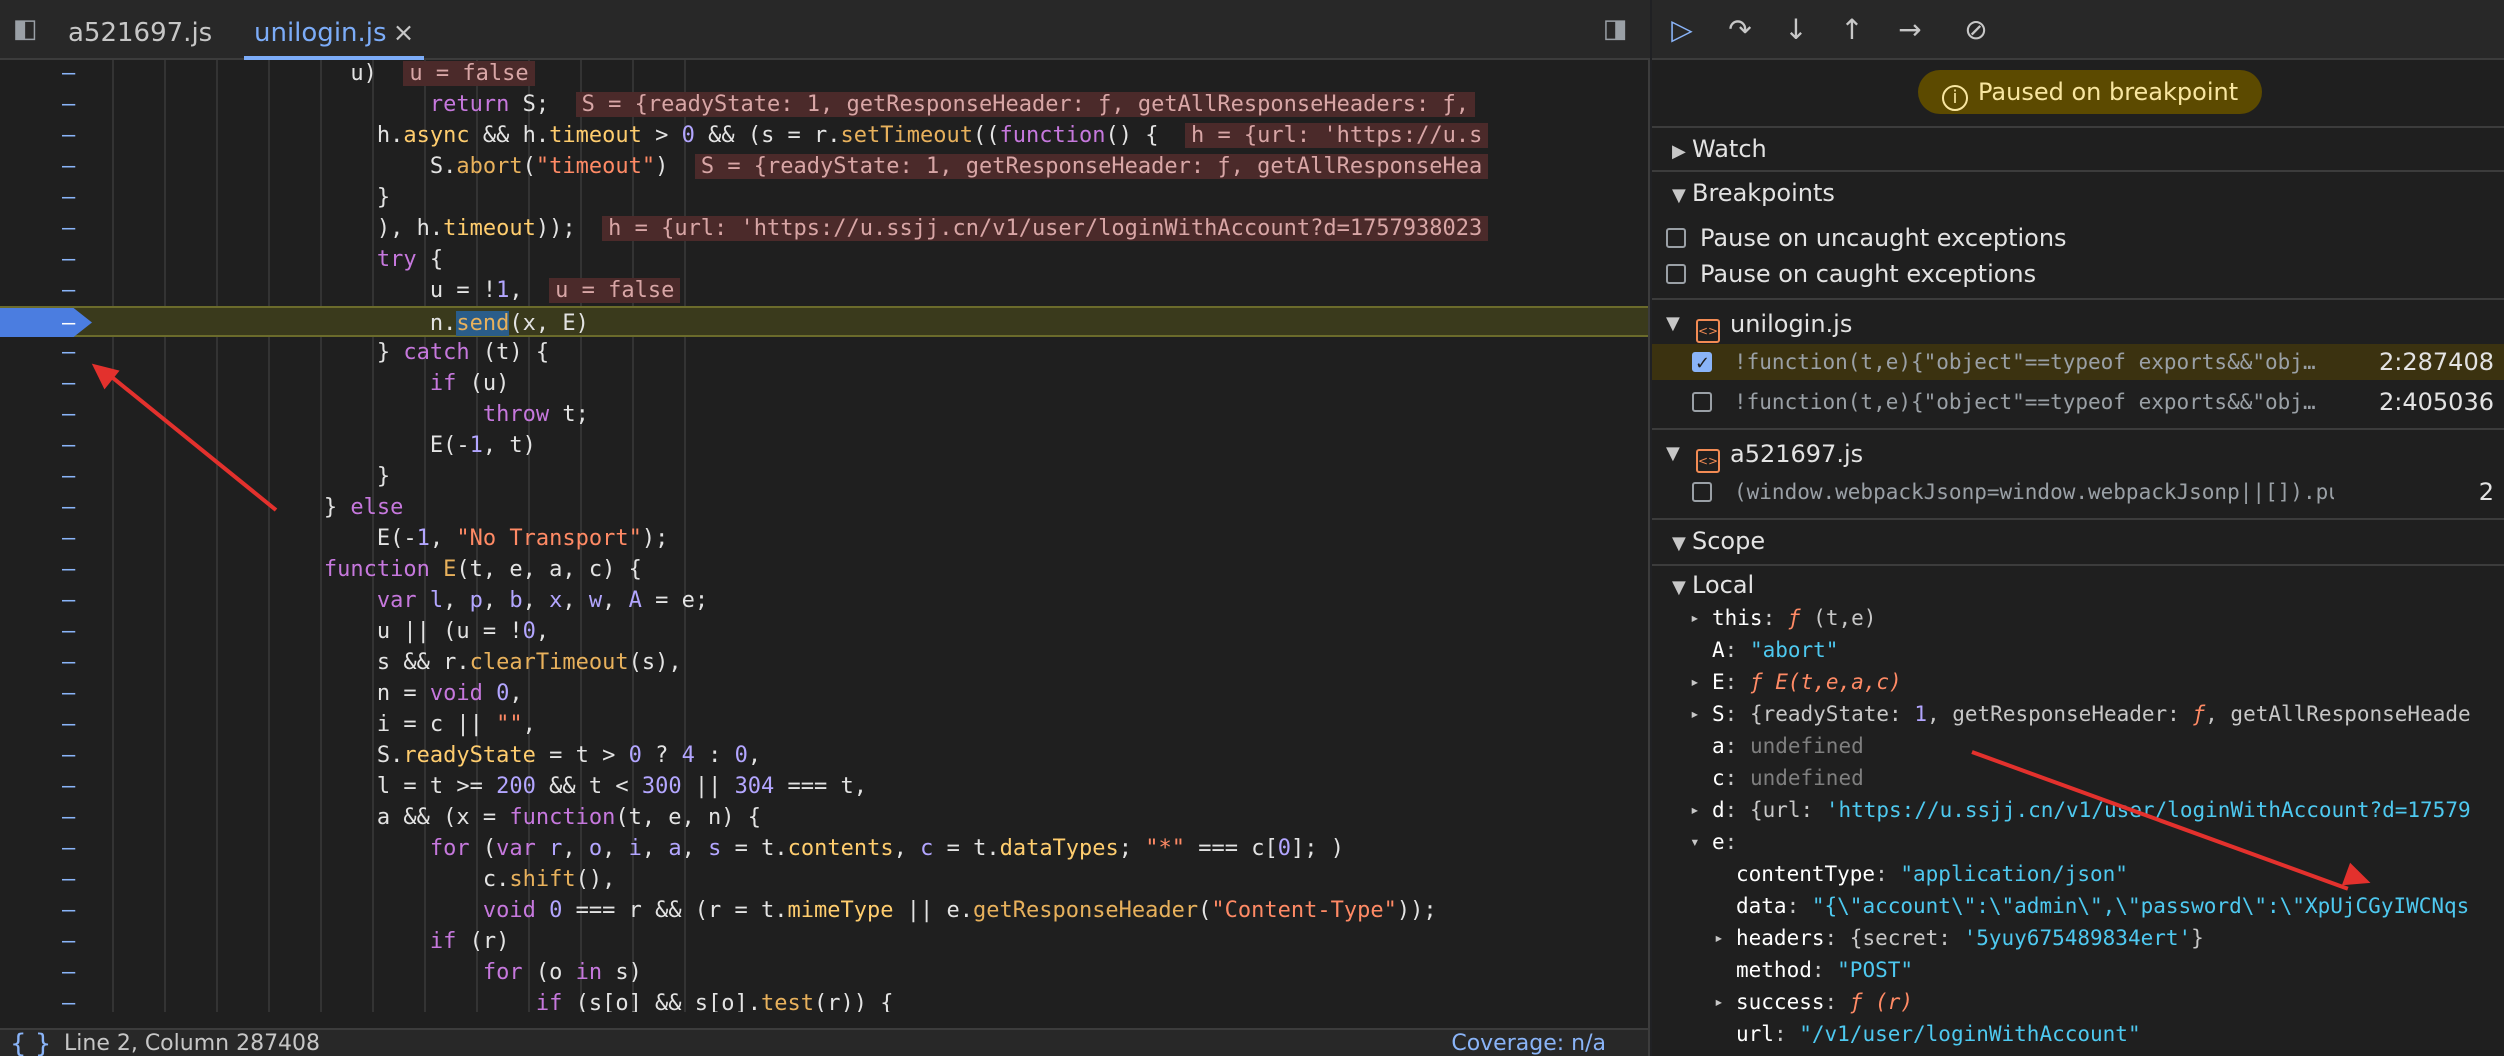 This screenshot has width=2504, height=1056. What do you see at coordinates (824, 414) in the screenshot?
I see `code-line: – throw t;` at bounding box center [824, 414].